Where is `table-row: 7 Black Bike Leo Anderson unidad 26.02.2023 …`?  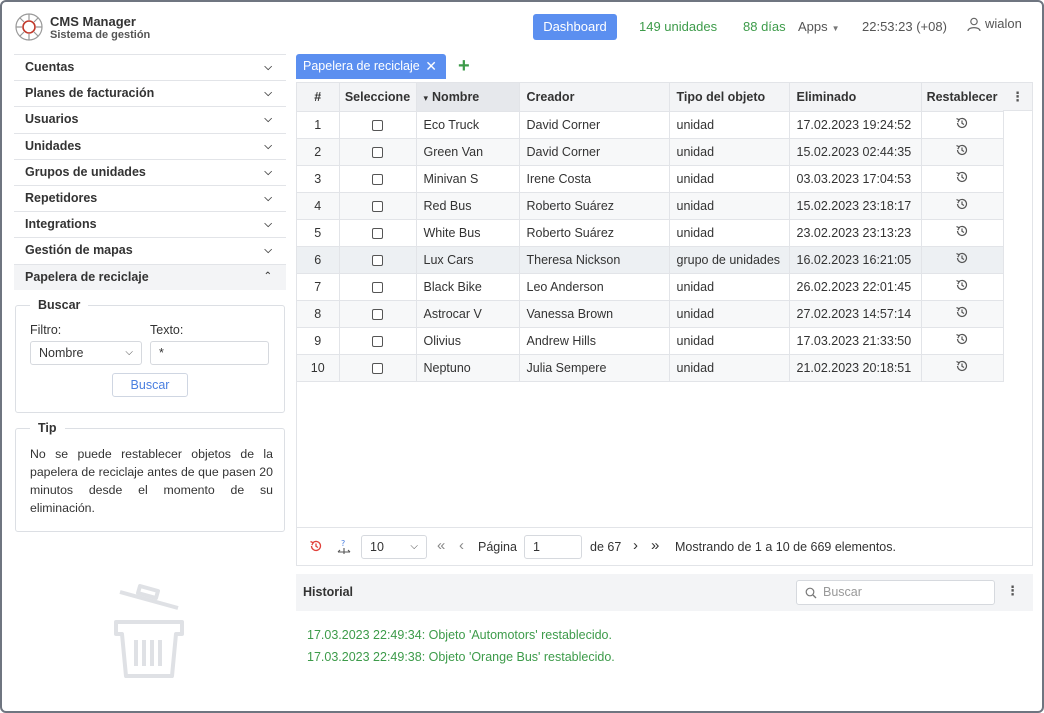
table-row: 7 Black Bike Leo Anderson unidad 26.02.2023 … is located at coordinates (650, 287).